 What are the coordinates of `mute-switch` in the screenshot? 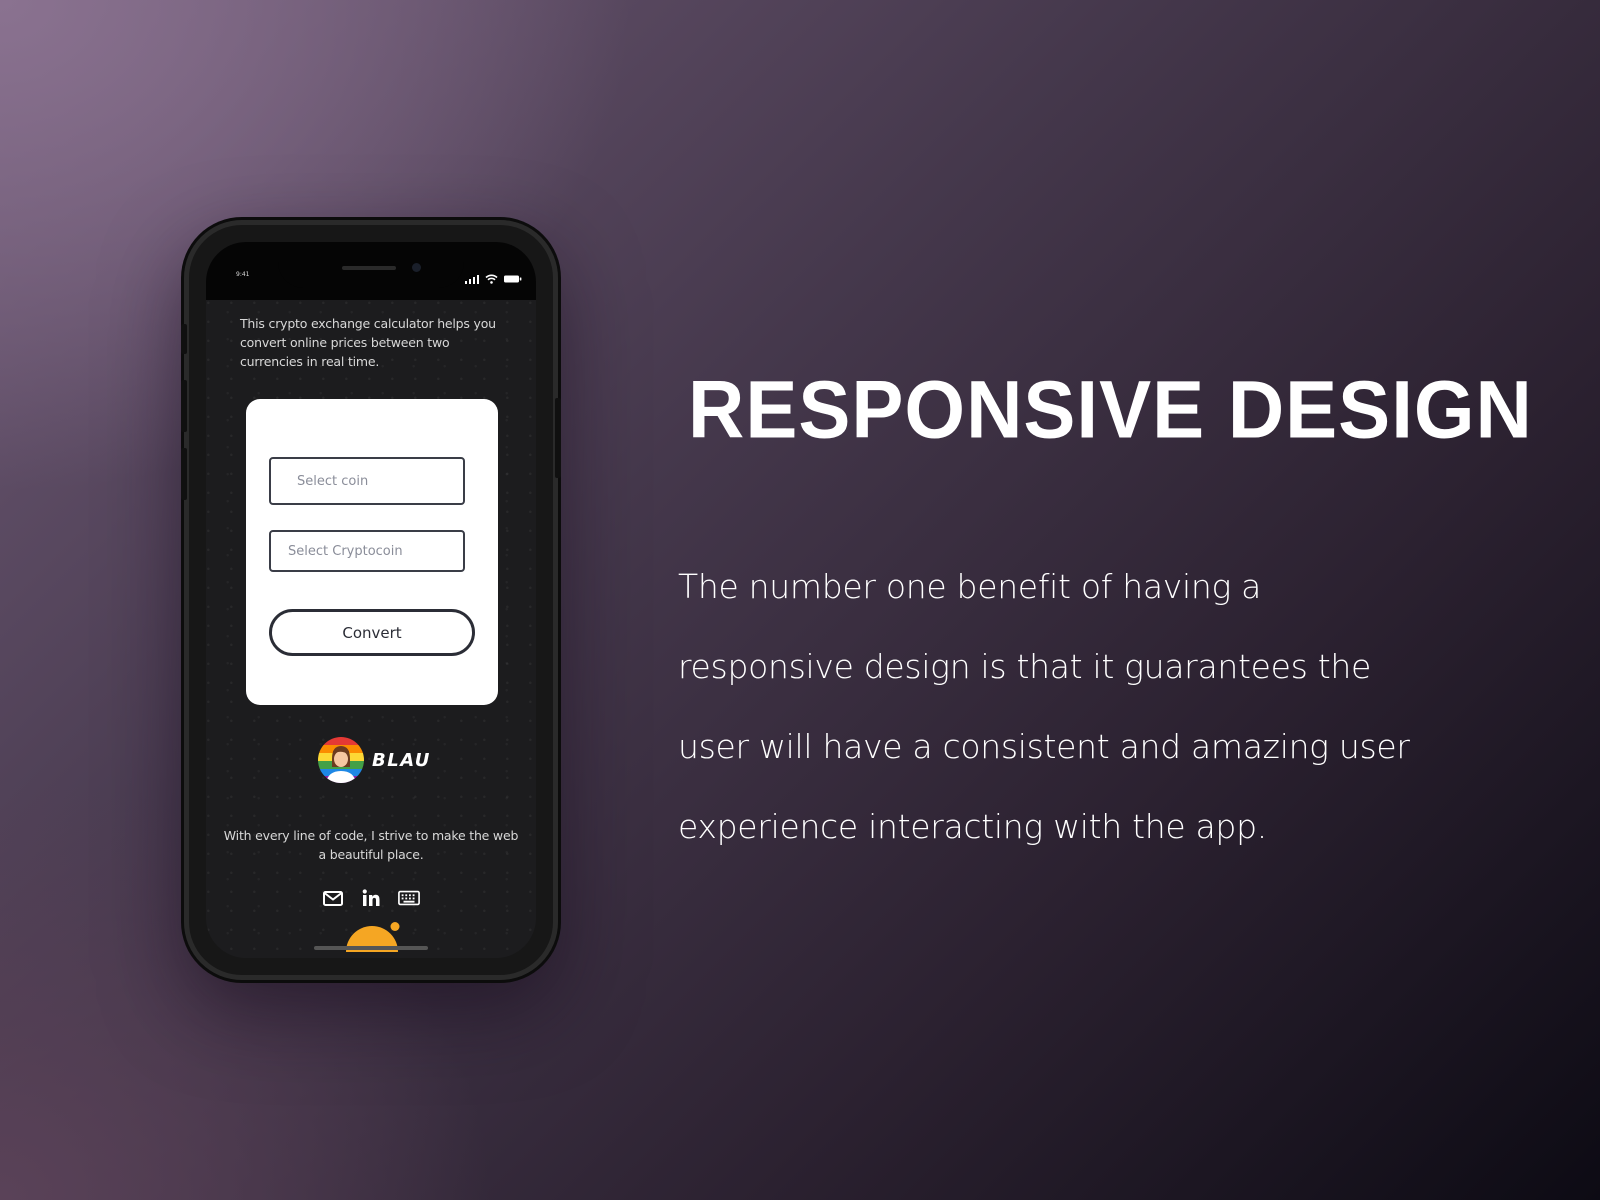 It's located at (184, 339).